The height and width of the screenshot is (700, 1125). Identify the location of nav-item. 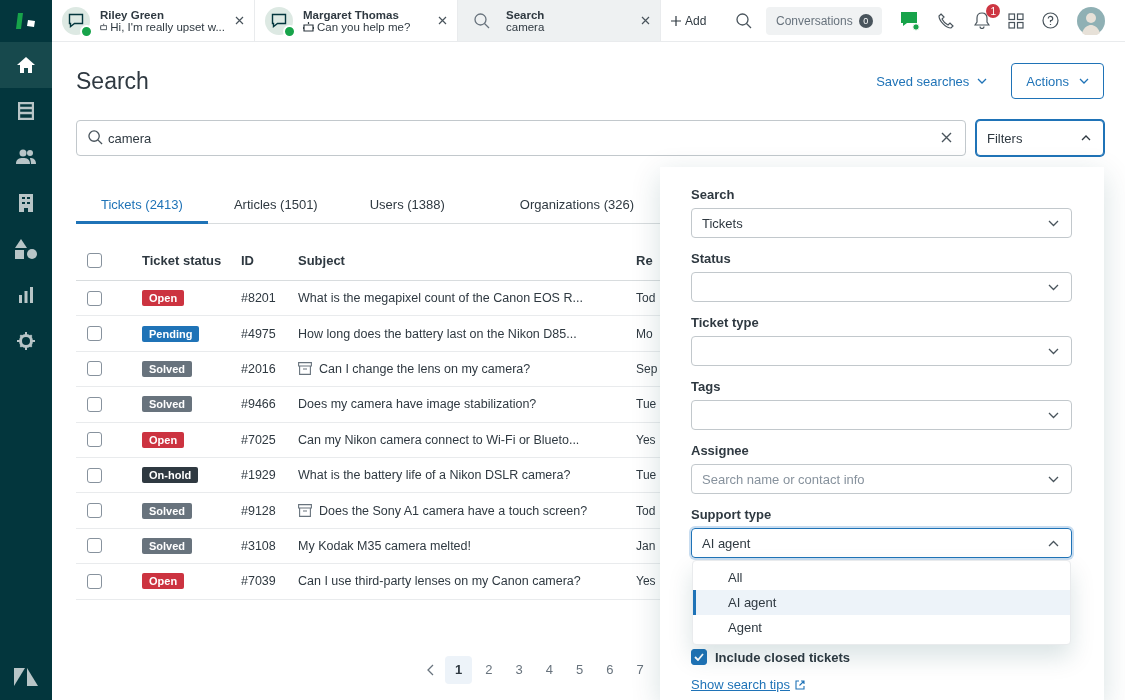
(26, 65).